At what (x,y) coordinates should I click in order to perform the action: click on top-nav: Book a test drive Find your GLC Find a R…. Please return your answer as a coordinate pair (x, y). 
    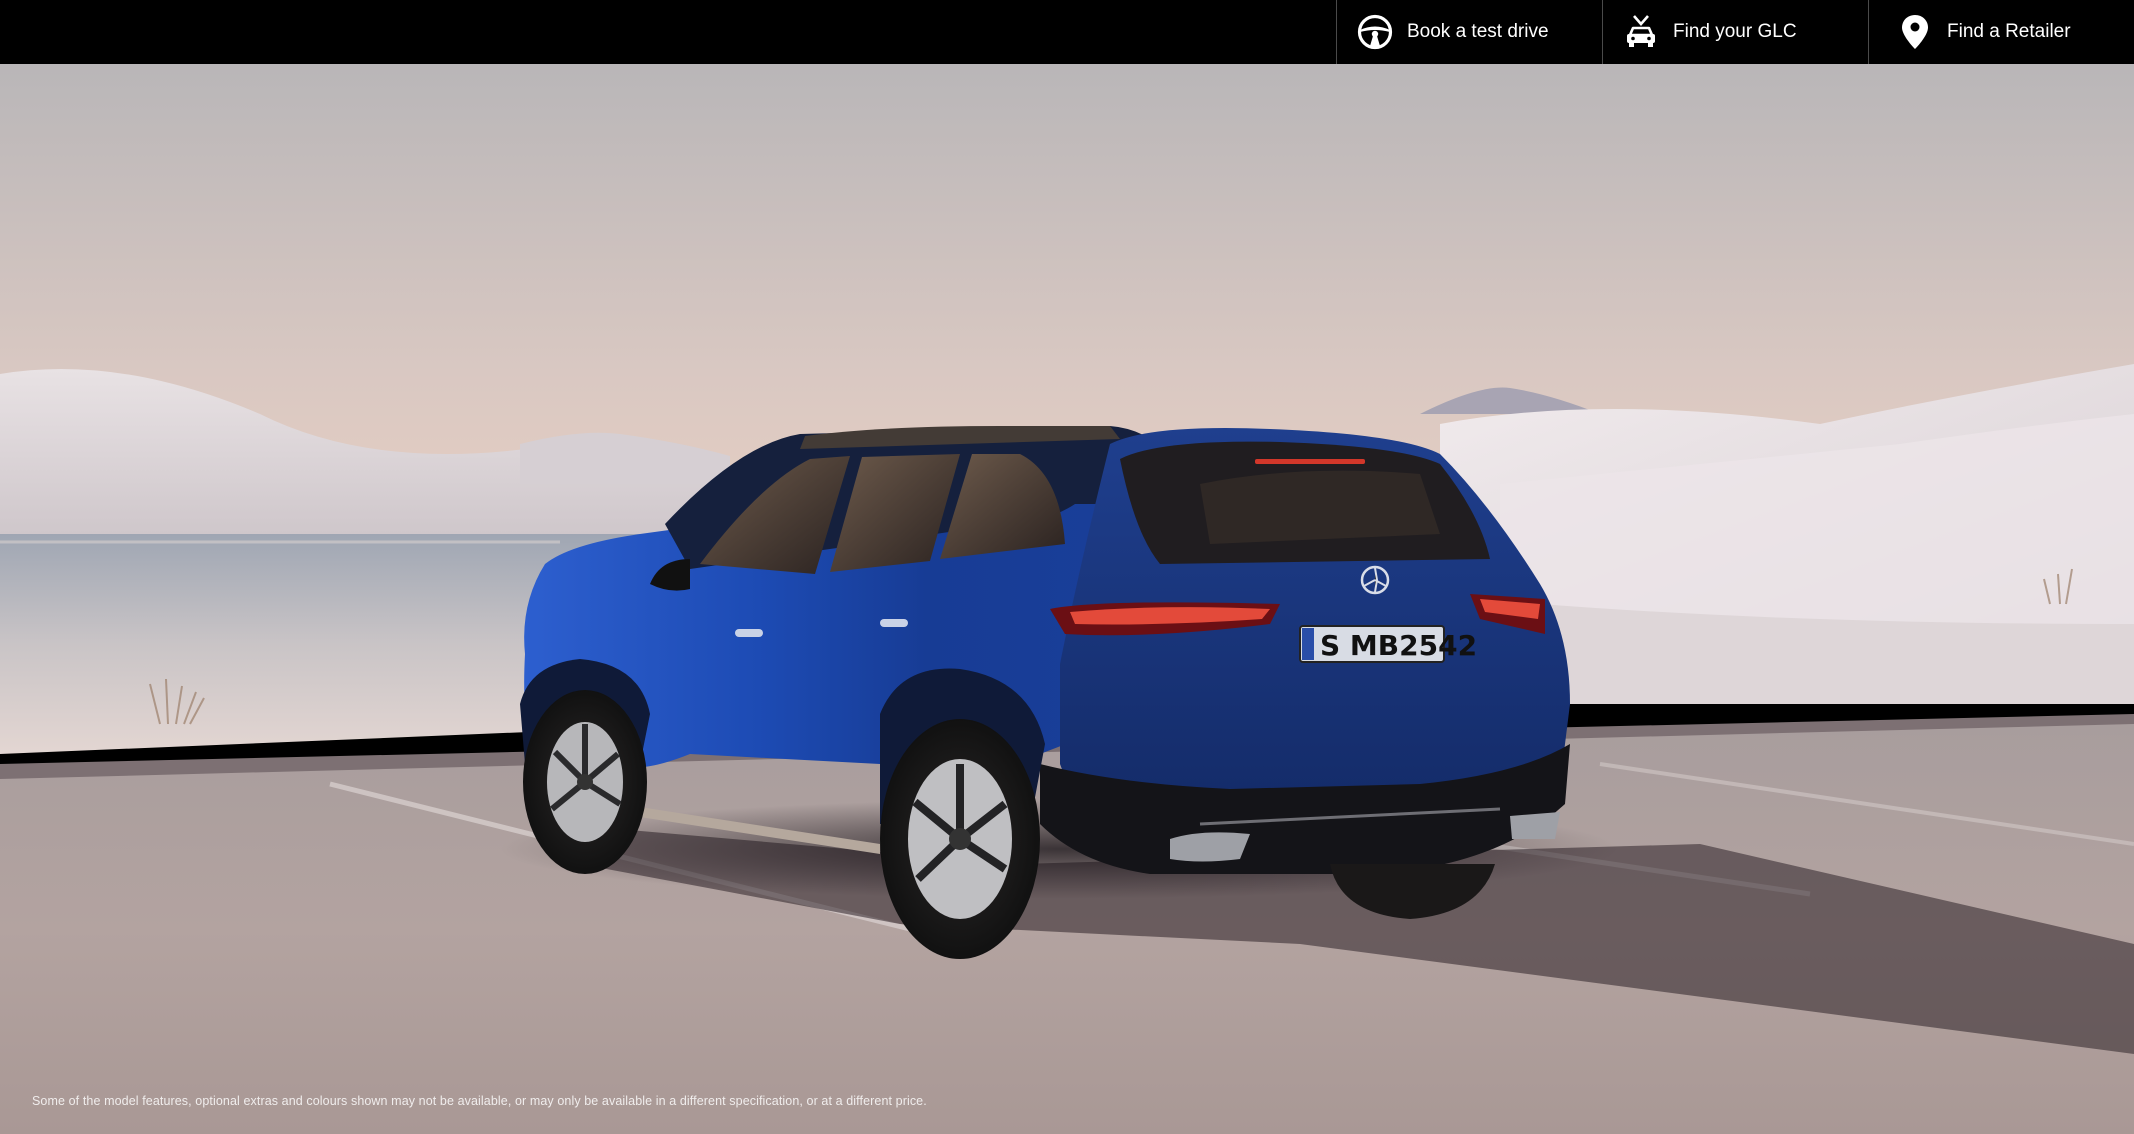
    Looking at the image, I should click on (1735, 32).